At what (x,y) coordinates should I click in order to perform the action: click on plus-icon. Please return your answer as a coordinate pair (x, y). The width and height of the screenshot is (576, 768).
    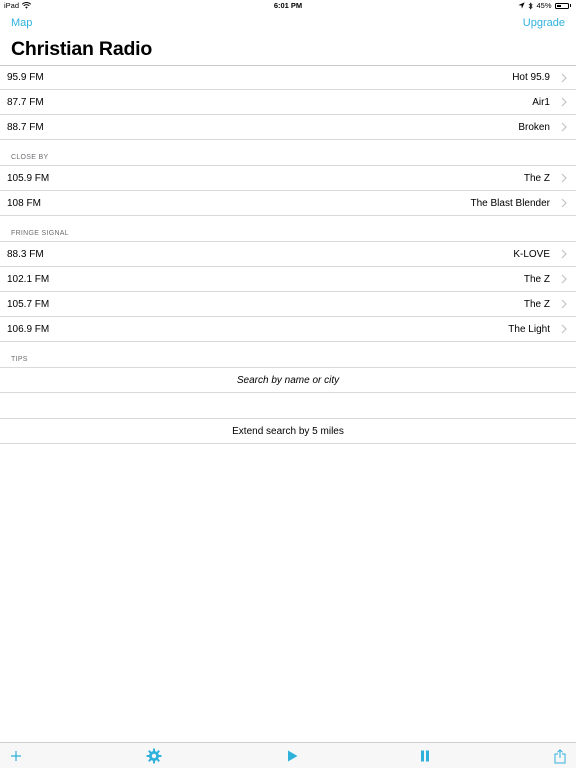
    Looking at the image, I should click on (16, 756).